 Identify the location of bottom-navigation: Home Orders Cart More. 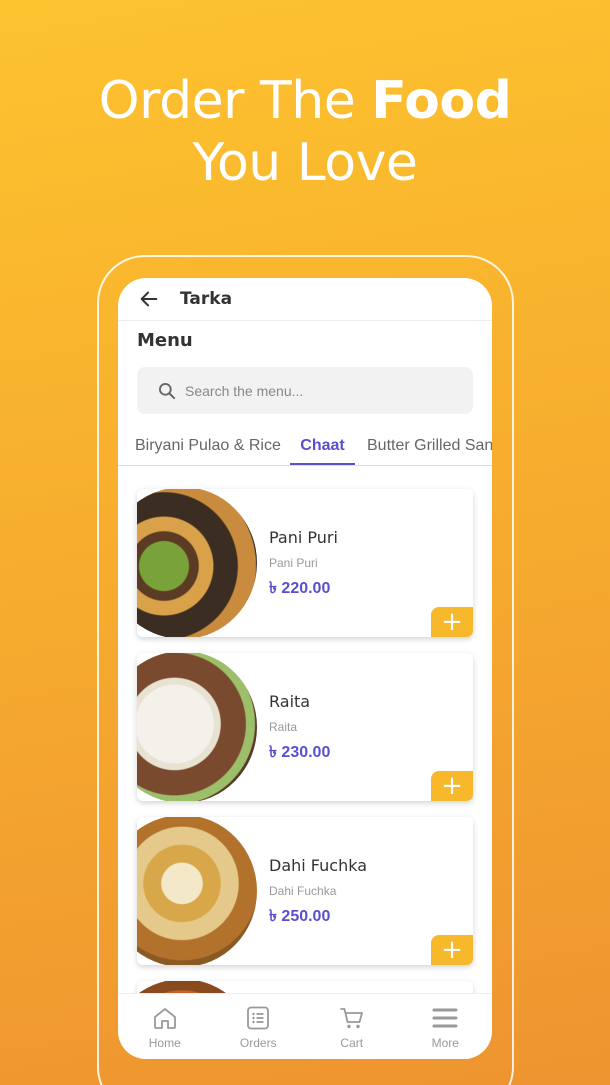
(305, 1026).